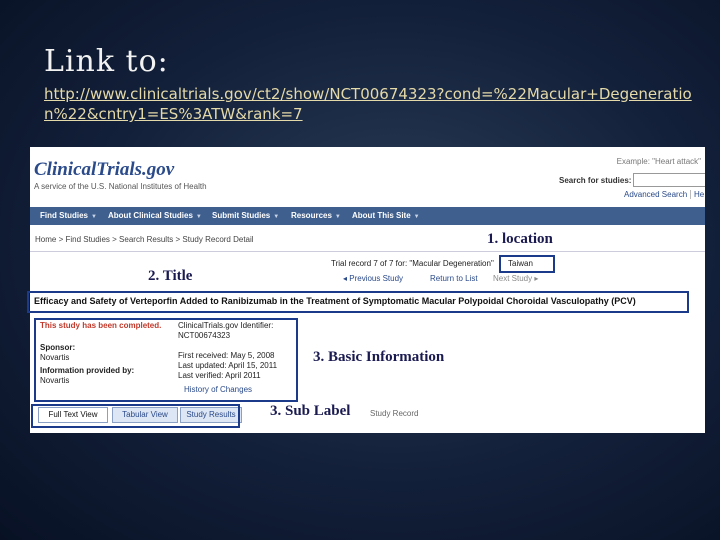  I want to click on divider, so click(367, 251).